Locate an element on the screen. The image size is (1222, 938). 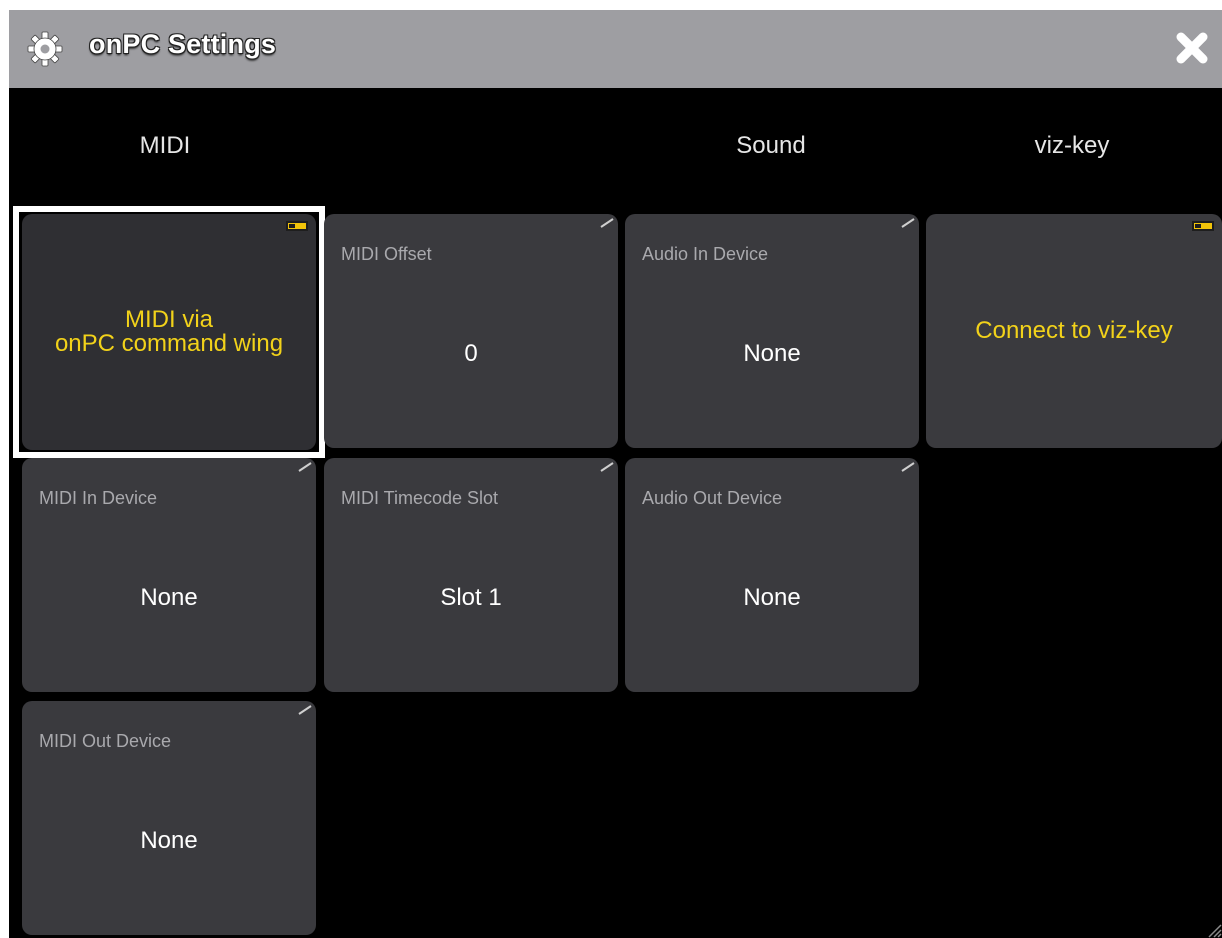
close-icon is located at coordinates (1192, 48).